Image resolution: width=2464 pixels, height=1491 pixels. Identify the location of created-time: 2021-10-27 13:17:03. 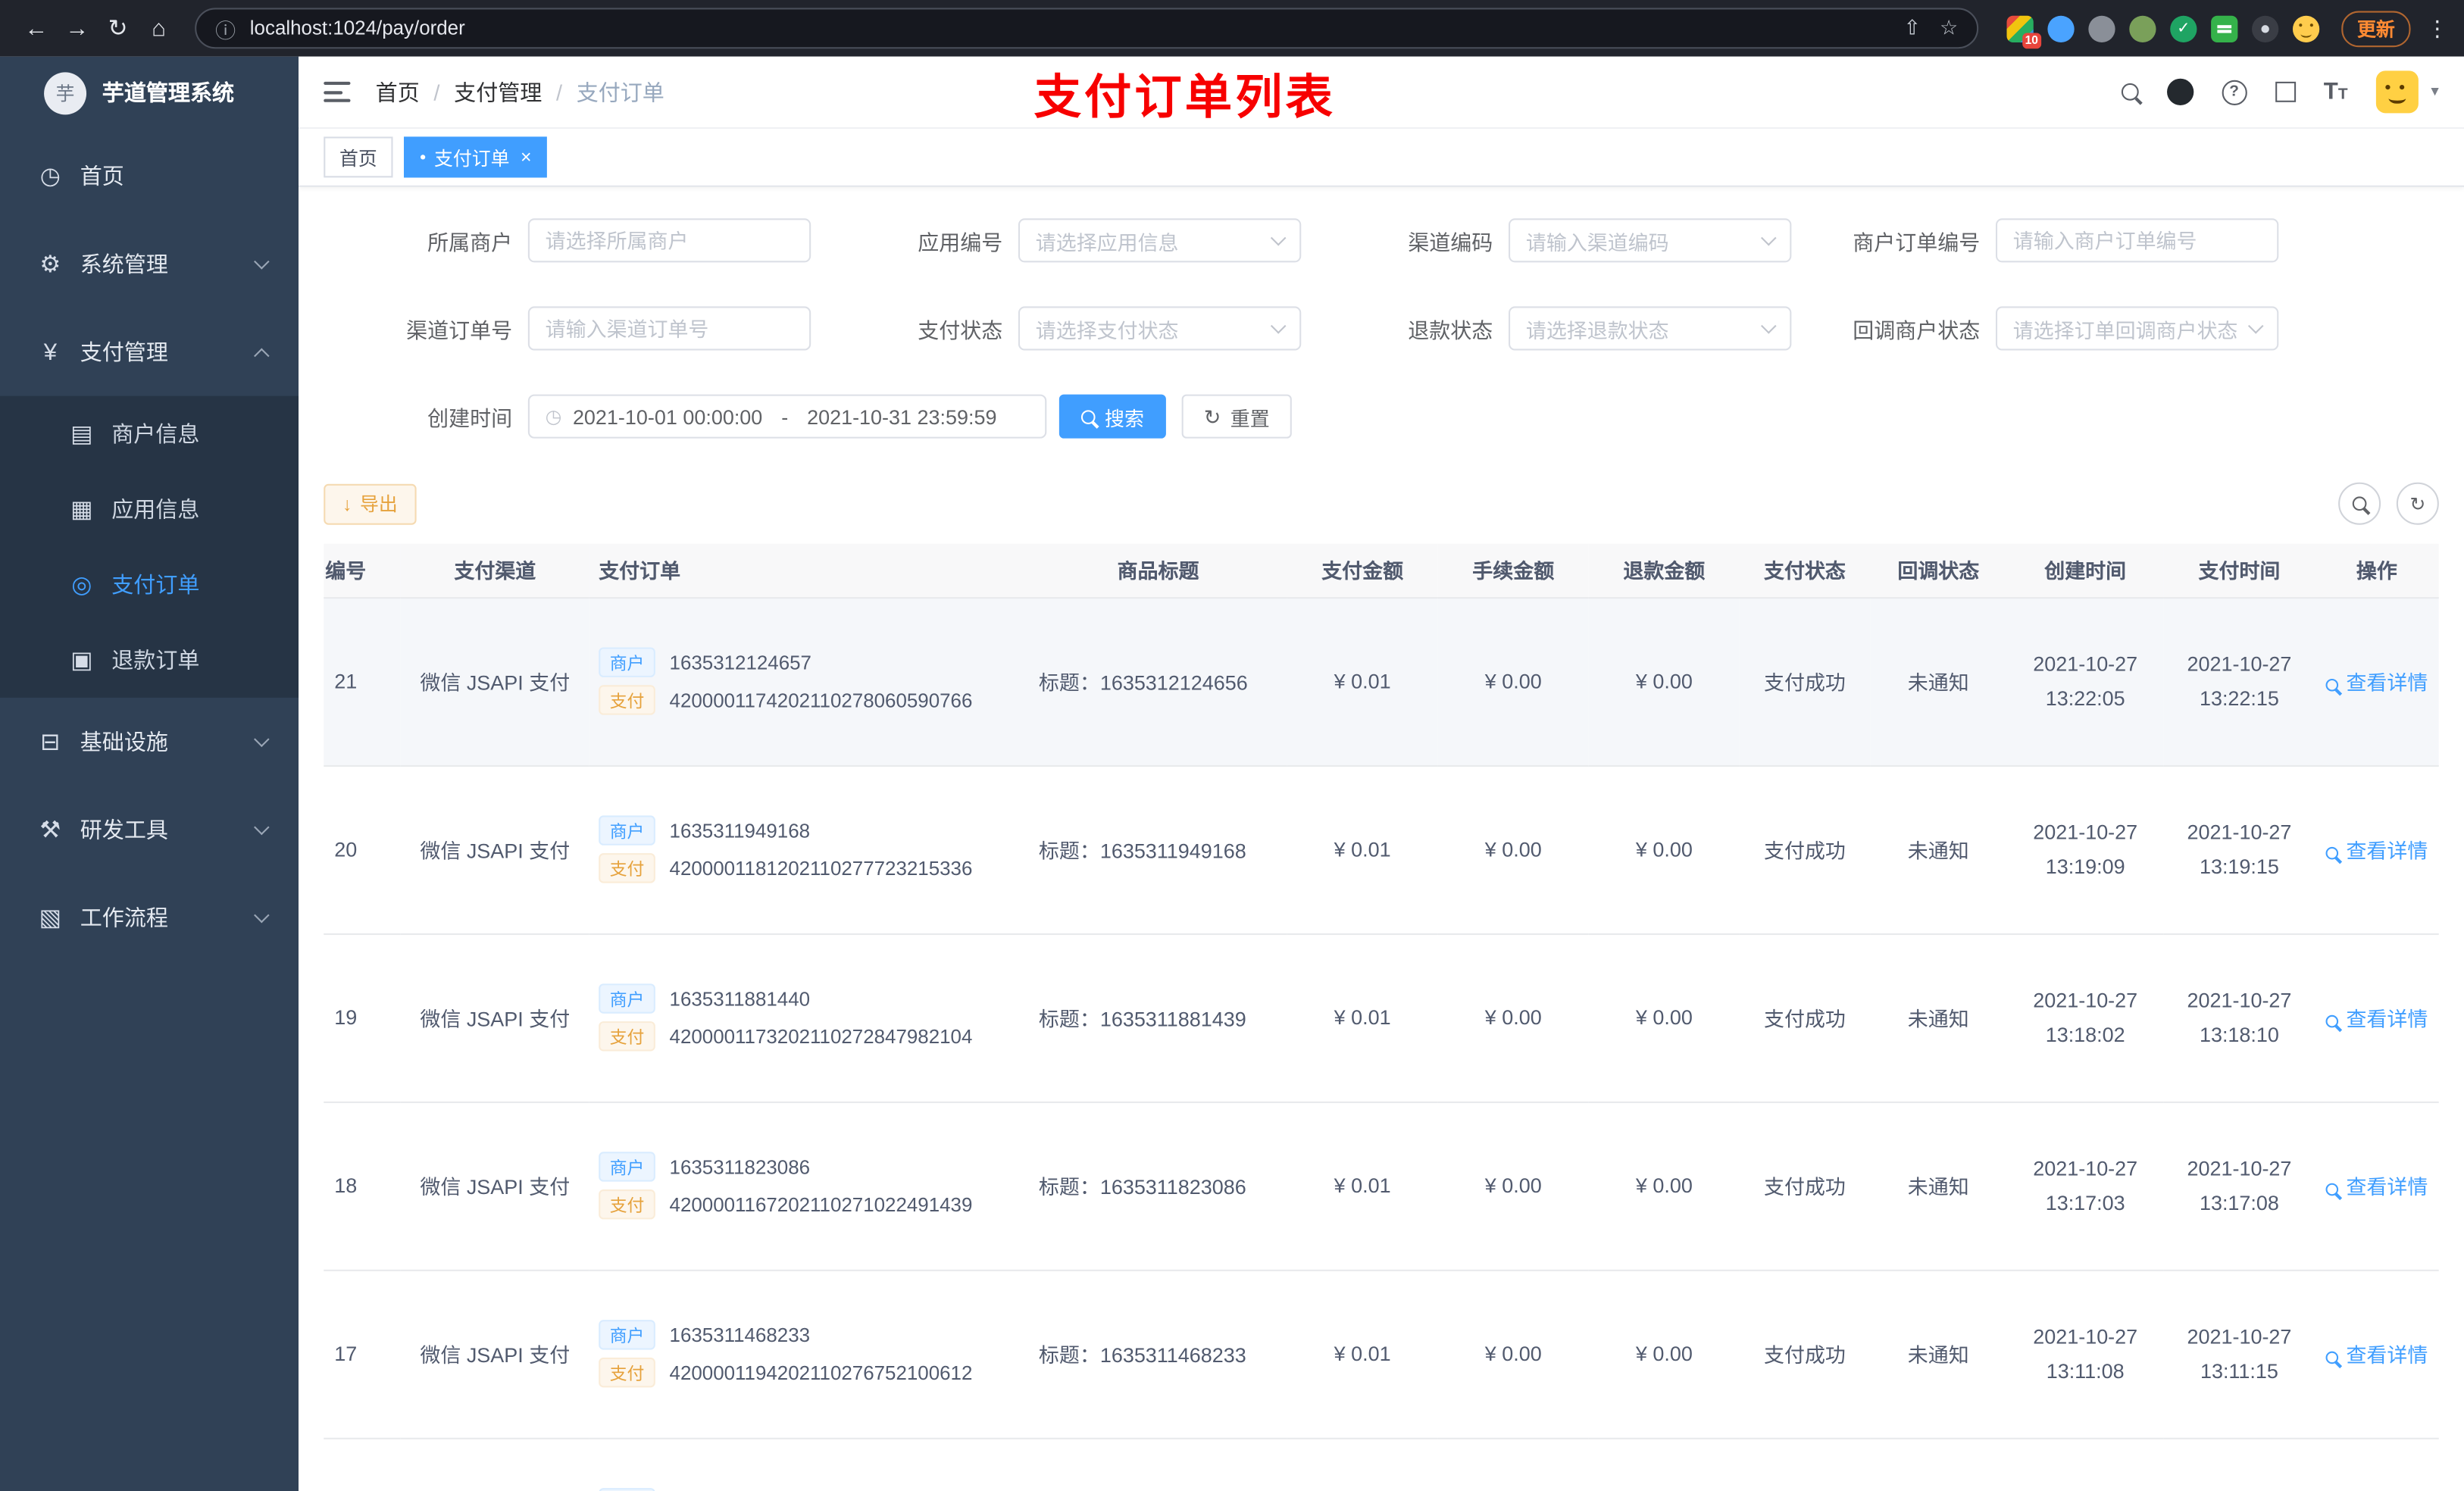
(2085, 1186).